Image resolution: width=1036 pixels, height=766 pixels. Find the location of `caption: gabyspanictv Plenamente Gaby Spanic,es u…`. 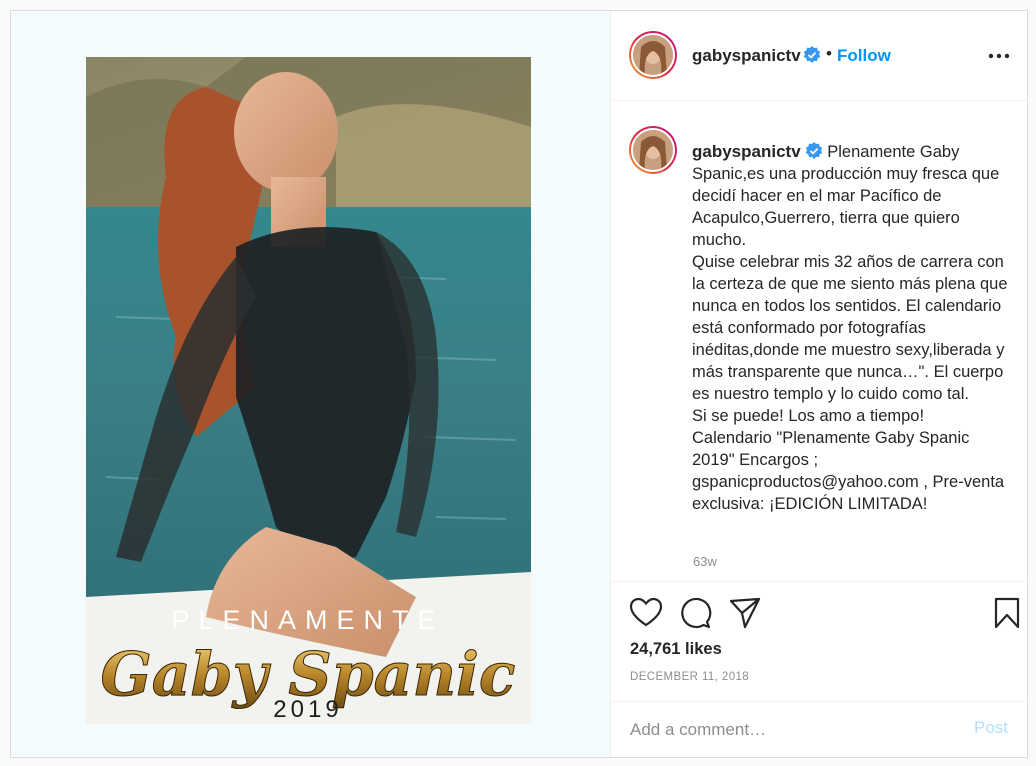

caption: gabyspanictv Plenamente Gaby Spanic,es u… is located at coordinates (851, 328).